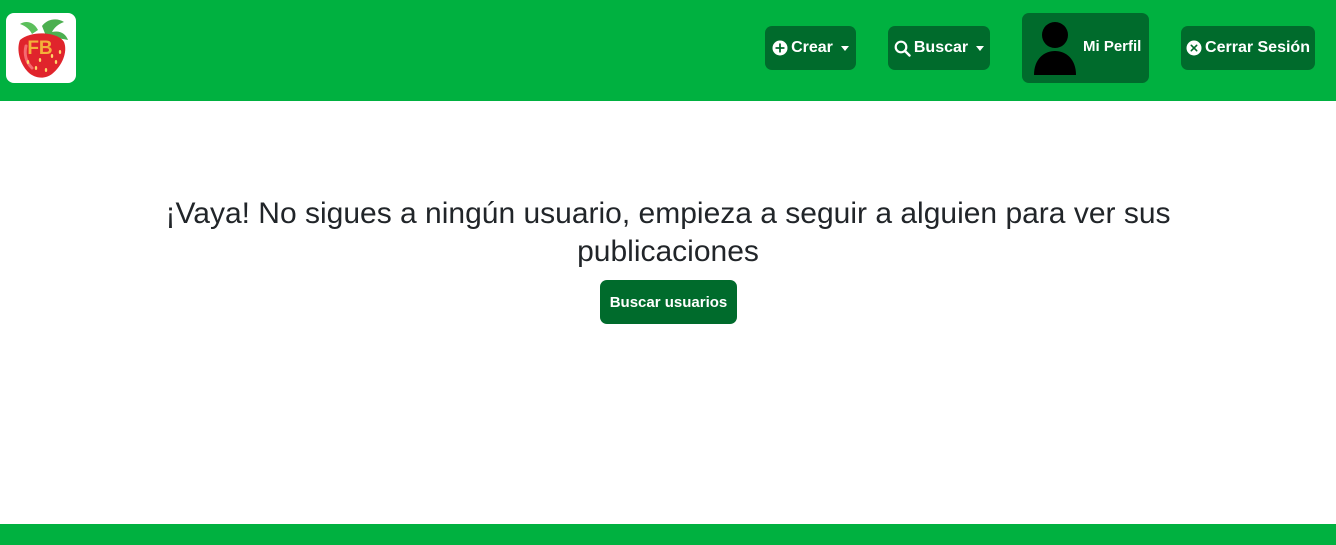  Describe the element at coordinates (1112, 46) in the screenshot. I see `mi-perfil-label: Mi Perfil` at that location.